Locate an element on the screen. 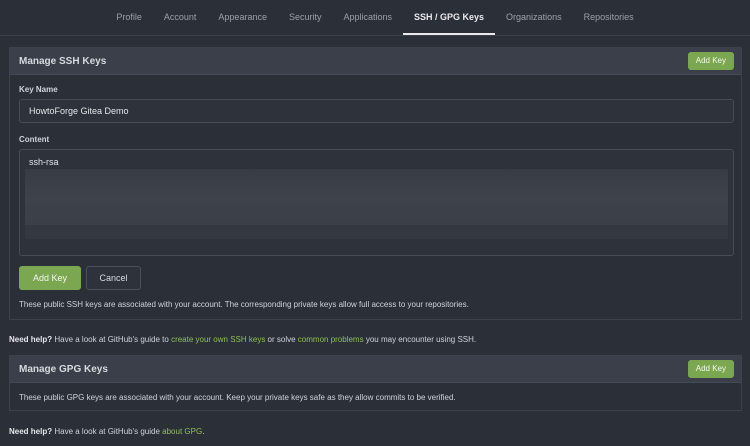 This screenshot has height=446, width=750. ssh-help-pre: Have a look at GitHub's guide to is located at coordinates (112, 339).